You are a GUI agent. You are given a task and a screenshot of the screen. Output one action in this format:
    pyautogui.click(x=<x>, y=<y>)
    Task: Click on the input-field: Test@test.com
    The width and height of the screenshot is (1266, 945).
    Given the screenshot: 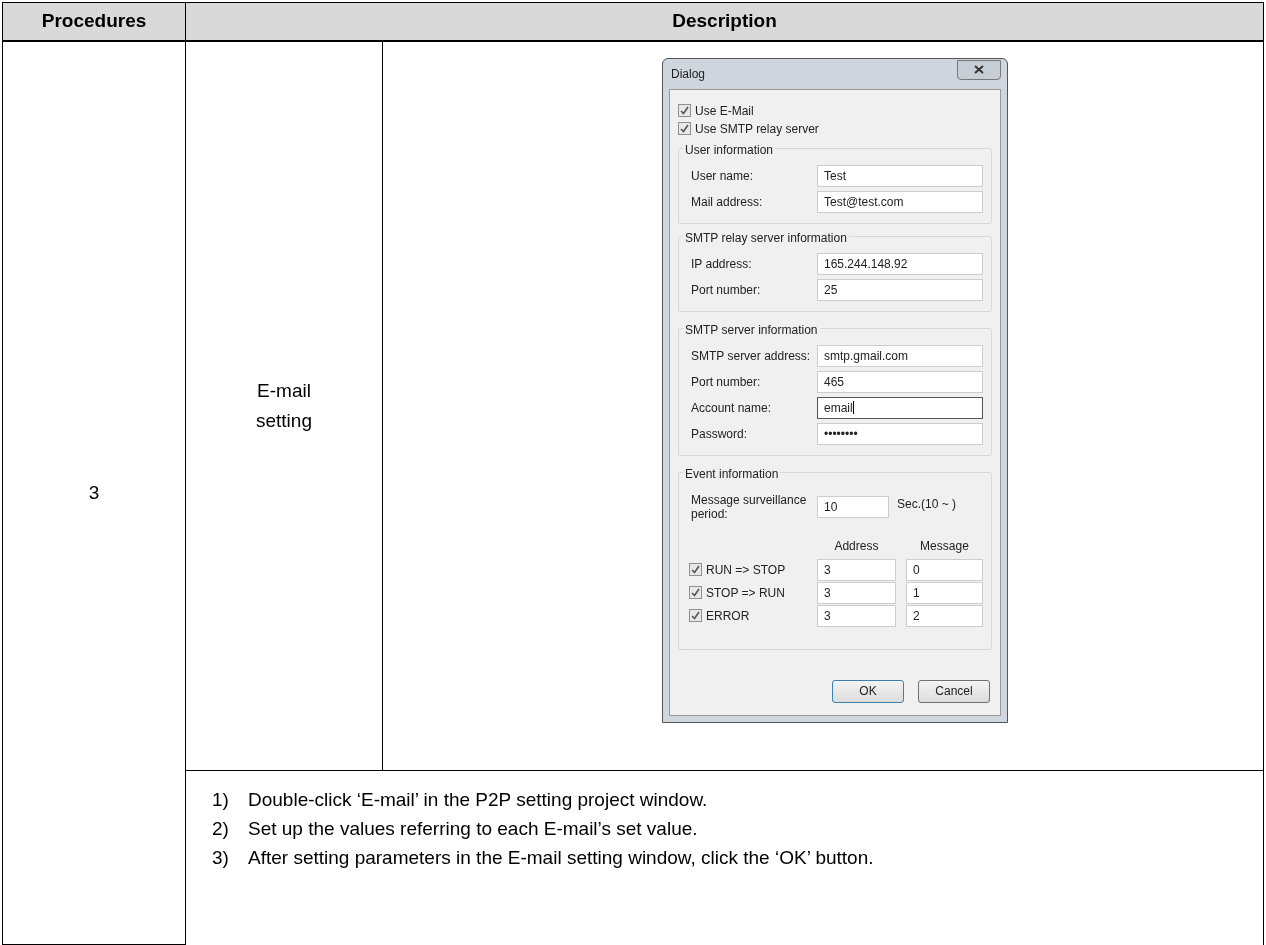 What is the action you would take?
    pyautogui.click(x=900, y=201)
    